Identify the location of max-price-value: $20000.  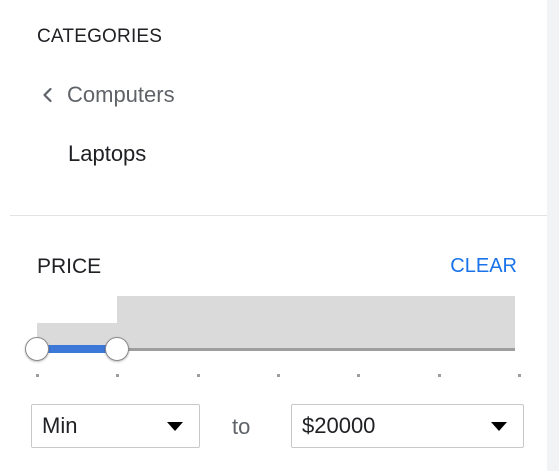
(339, 425).